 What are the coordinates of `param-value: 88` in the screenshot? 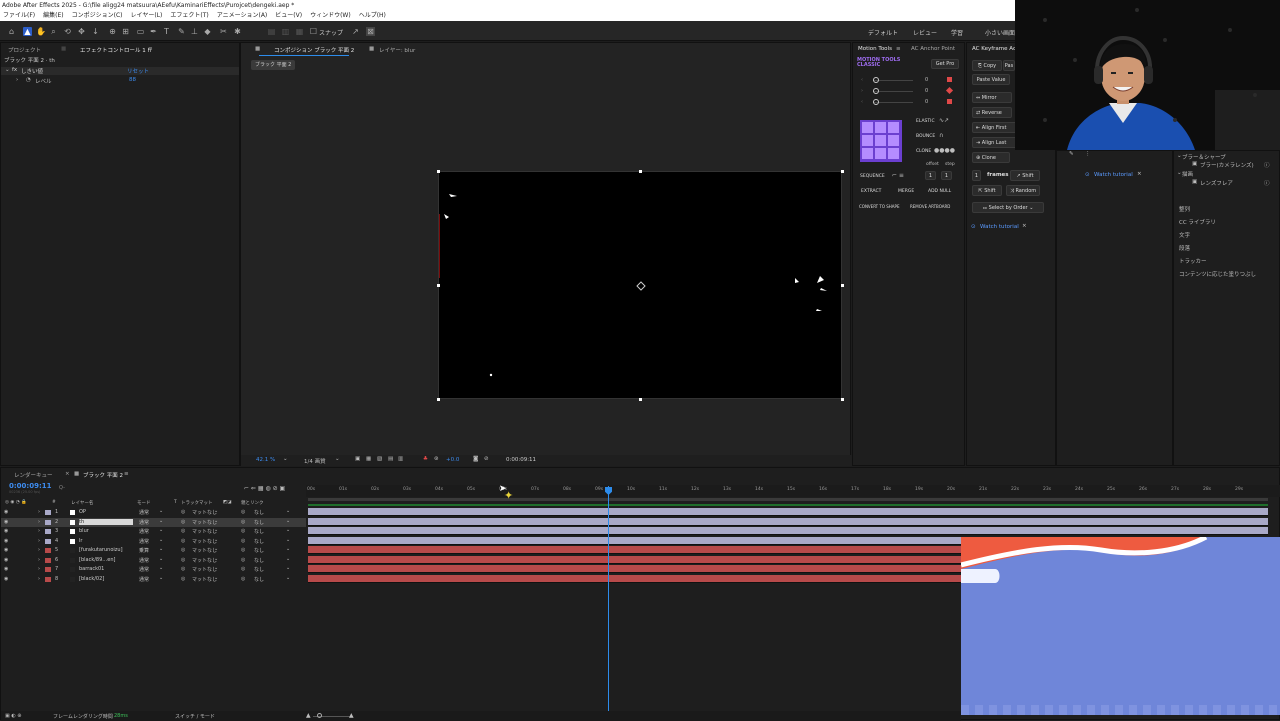 It's located at (132, 80).